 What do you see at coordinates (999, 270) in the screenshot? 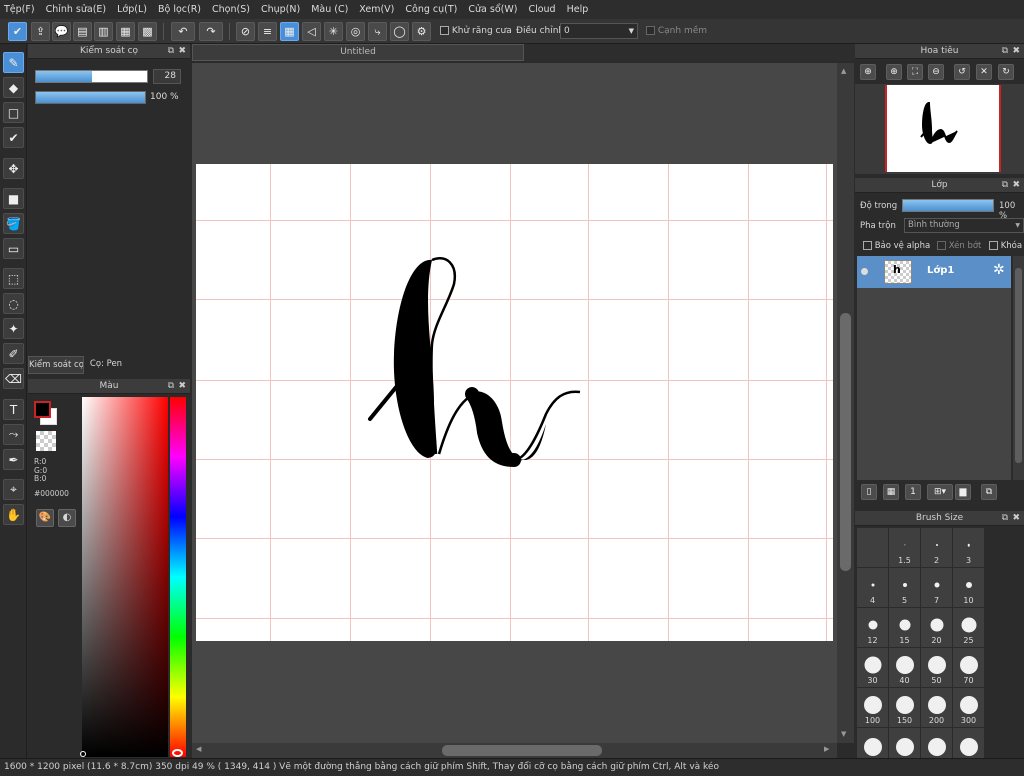
I see `layer-settings-gear-icon: ✲` at bounding box center [999, 270].